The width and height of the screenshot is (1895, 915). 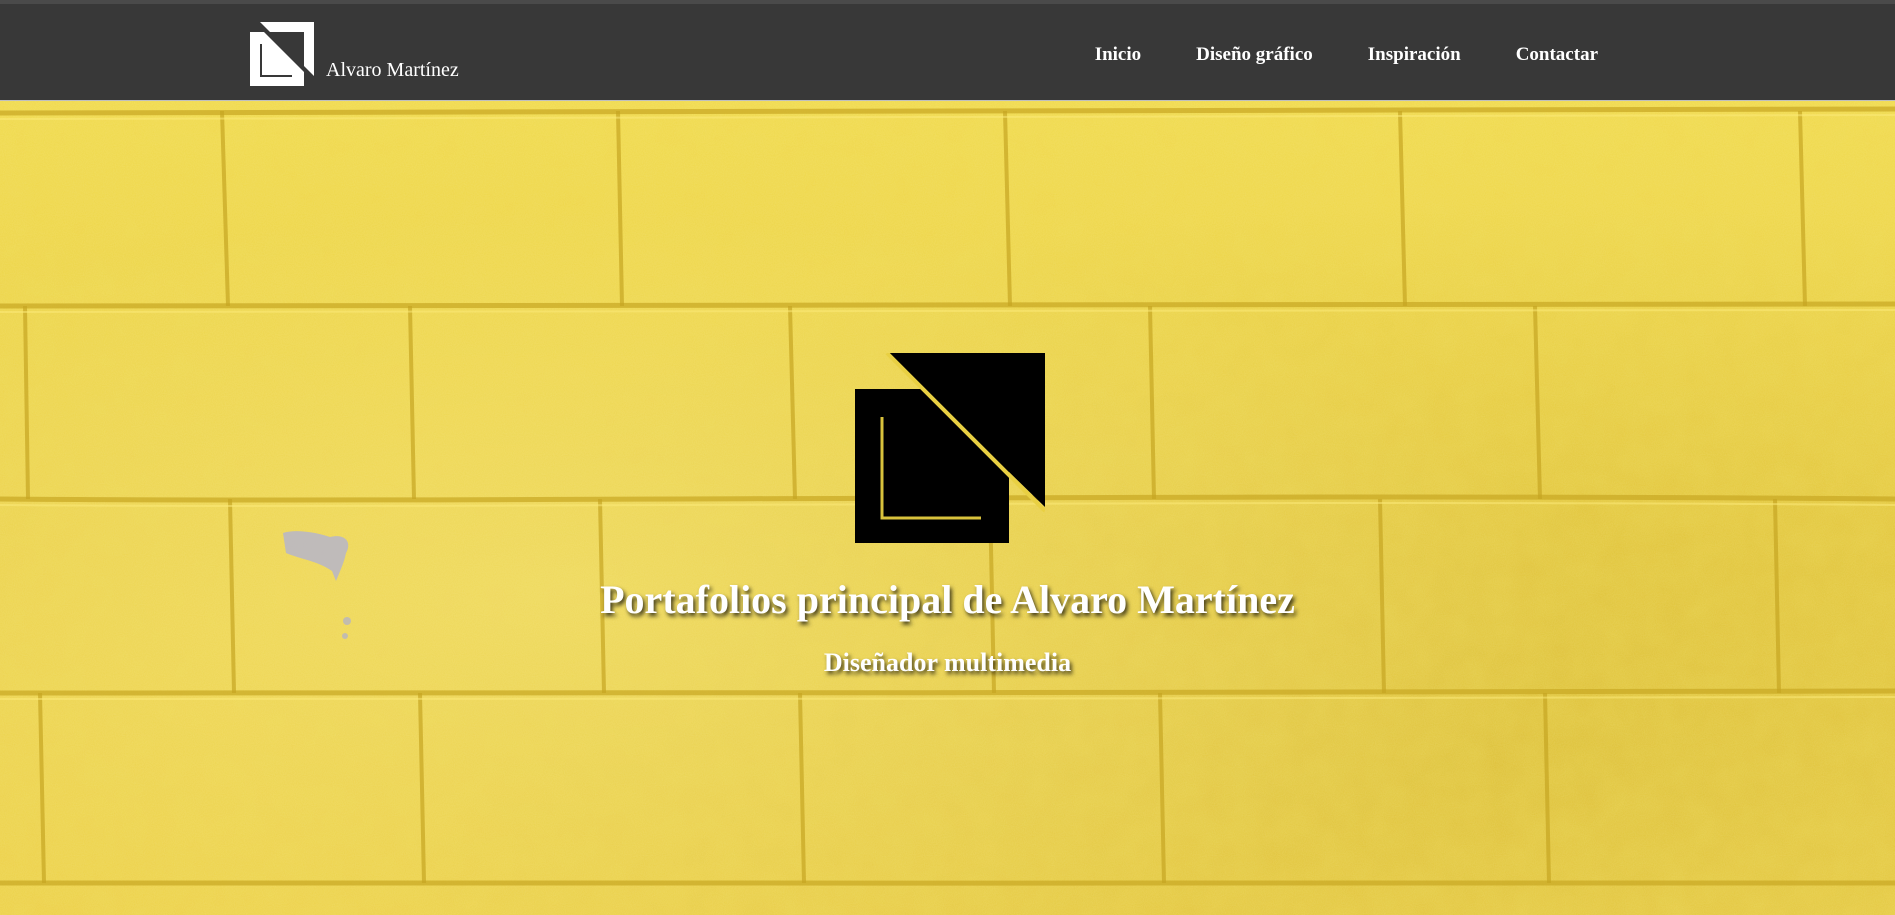 I want to click on brand: Alvaro Martínez, so click(x=354, y=54).